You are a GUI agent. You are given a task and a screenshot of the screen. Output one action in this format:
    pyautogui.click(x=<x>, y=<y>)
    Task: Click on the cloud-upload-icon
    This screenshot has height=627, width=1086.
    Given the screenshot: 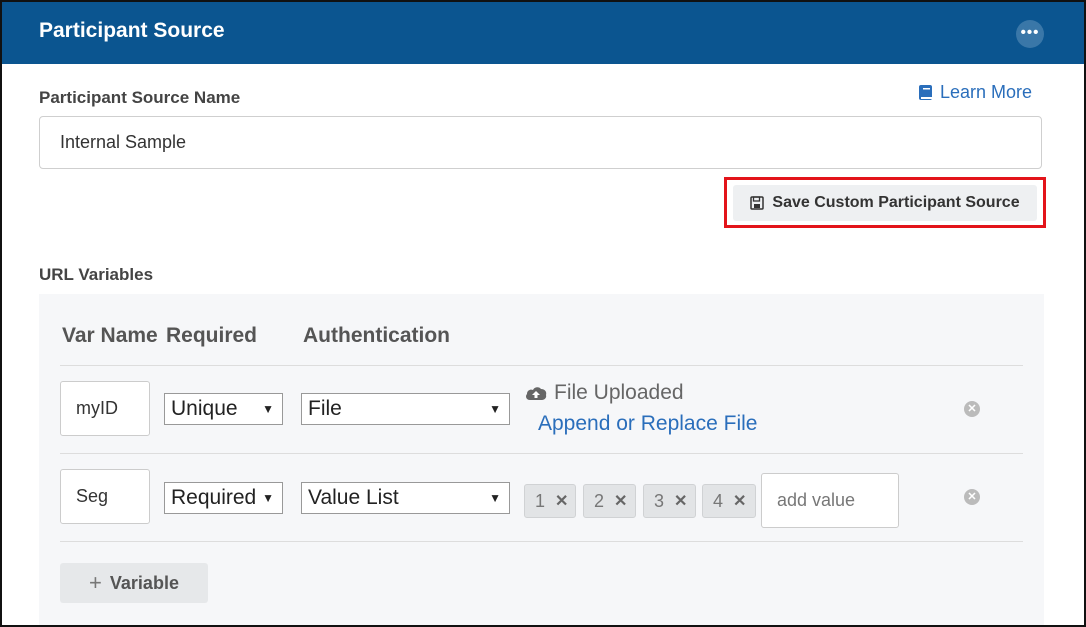 What is the action you would take?
    pyautogui.click(x=536, y=393)
    